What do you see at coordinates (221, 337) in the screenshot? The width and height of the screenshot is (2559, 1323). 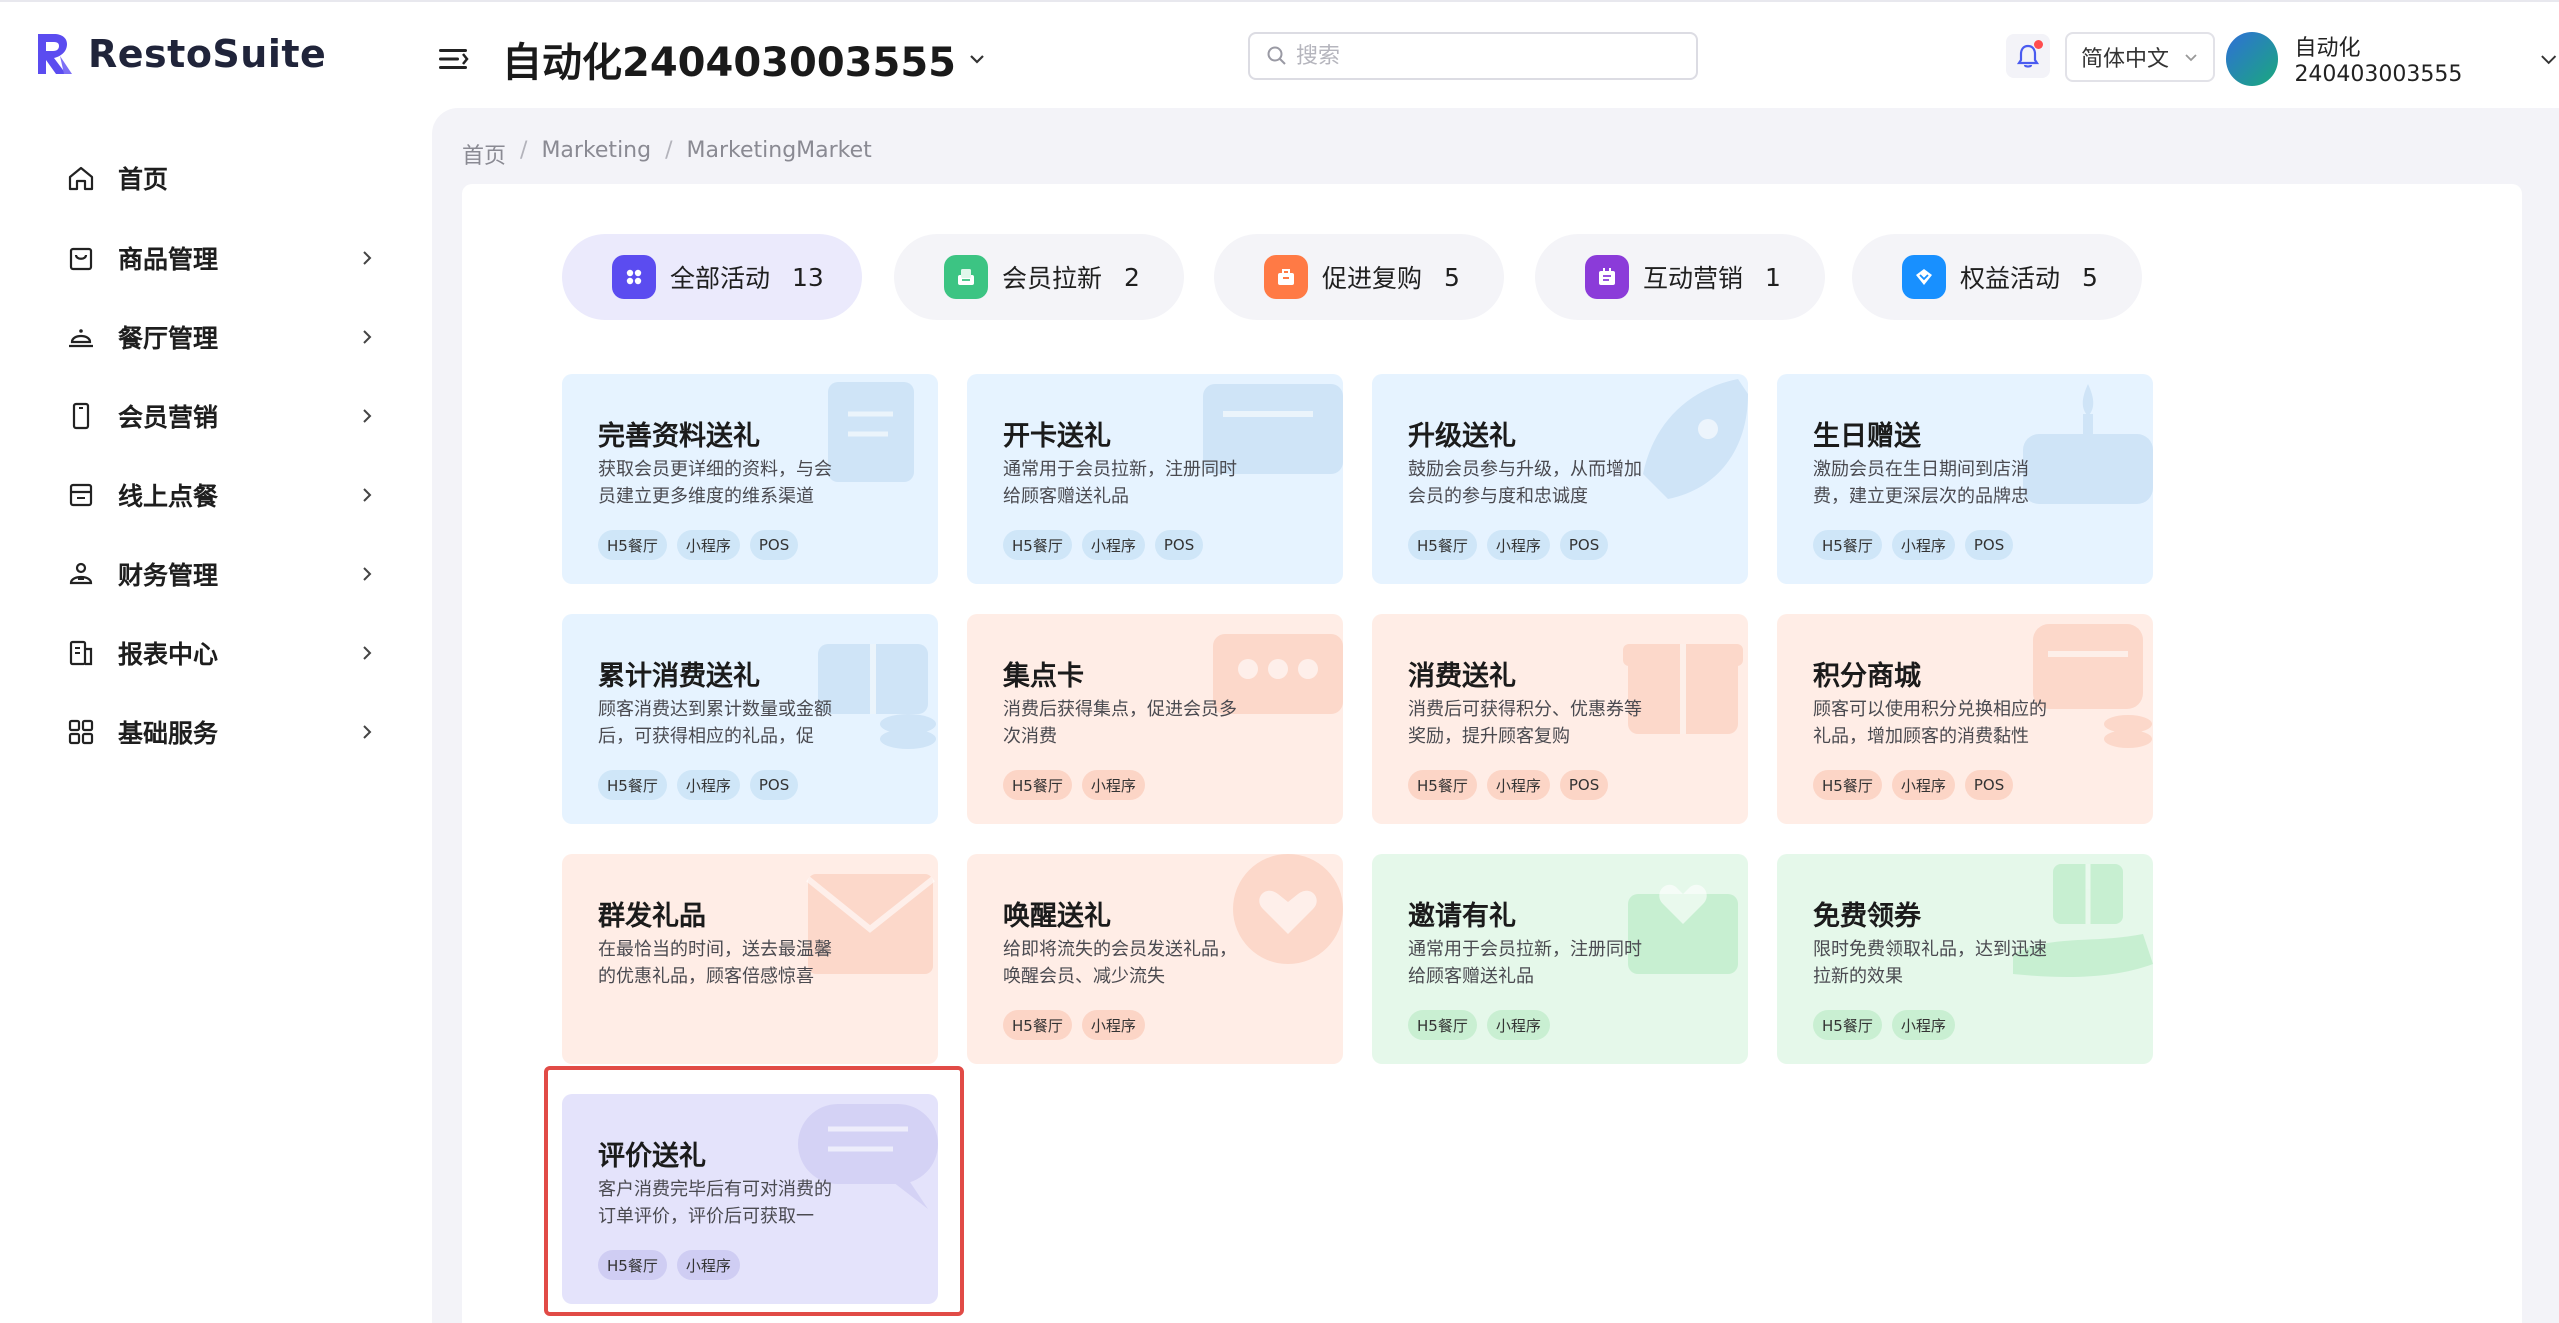 I see `sidebar-item-3: 餐厅管理` at bounding box center [221, 337].